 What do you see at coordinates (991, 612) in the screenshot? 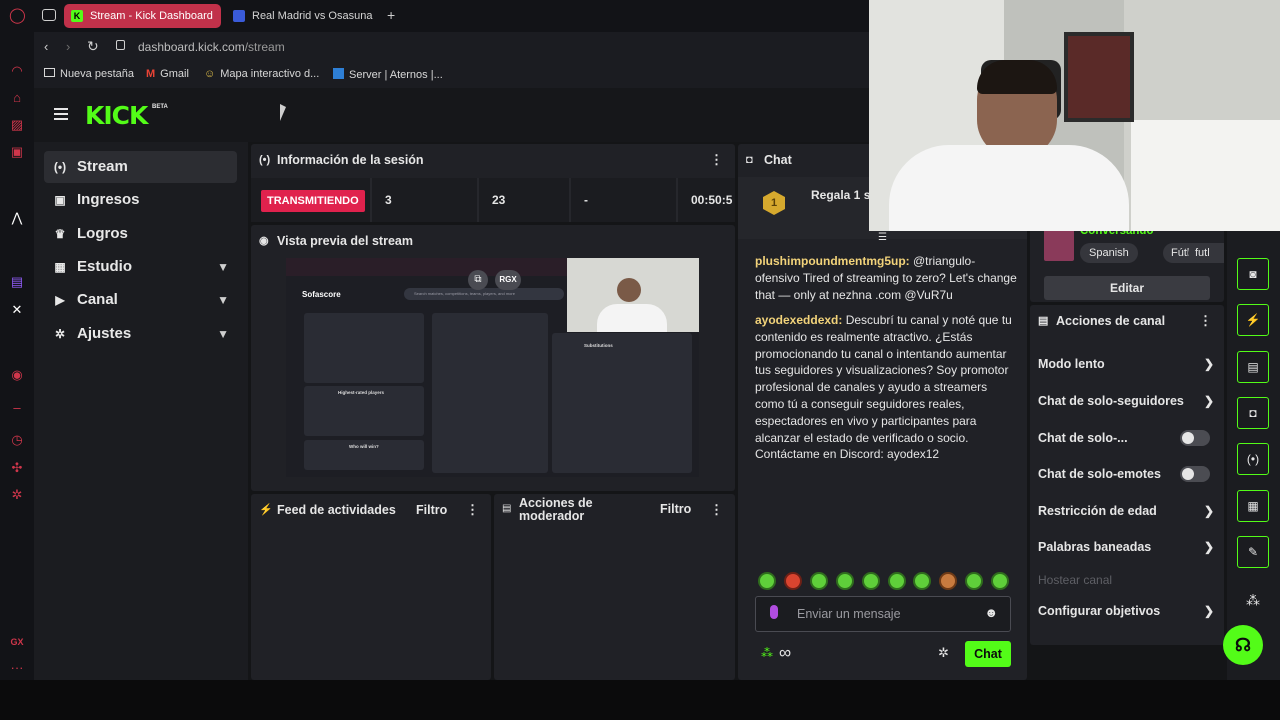
I see `emoji-icon: ☻` at bounding box center [991, 612].